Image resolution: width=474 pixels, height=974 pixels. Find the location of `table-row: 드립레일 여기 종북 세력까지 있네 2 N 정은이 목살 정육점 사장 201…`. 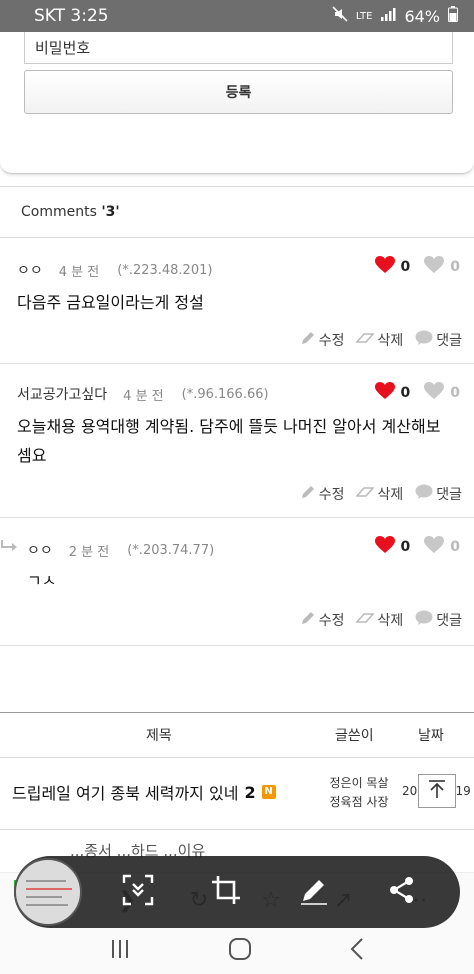

table-row: 드립레일 여기 종북 세력까지 있네 2 N 정은이 목살 정육점 사장 201… is located at coordinates (237, 794).